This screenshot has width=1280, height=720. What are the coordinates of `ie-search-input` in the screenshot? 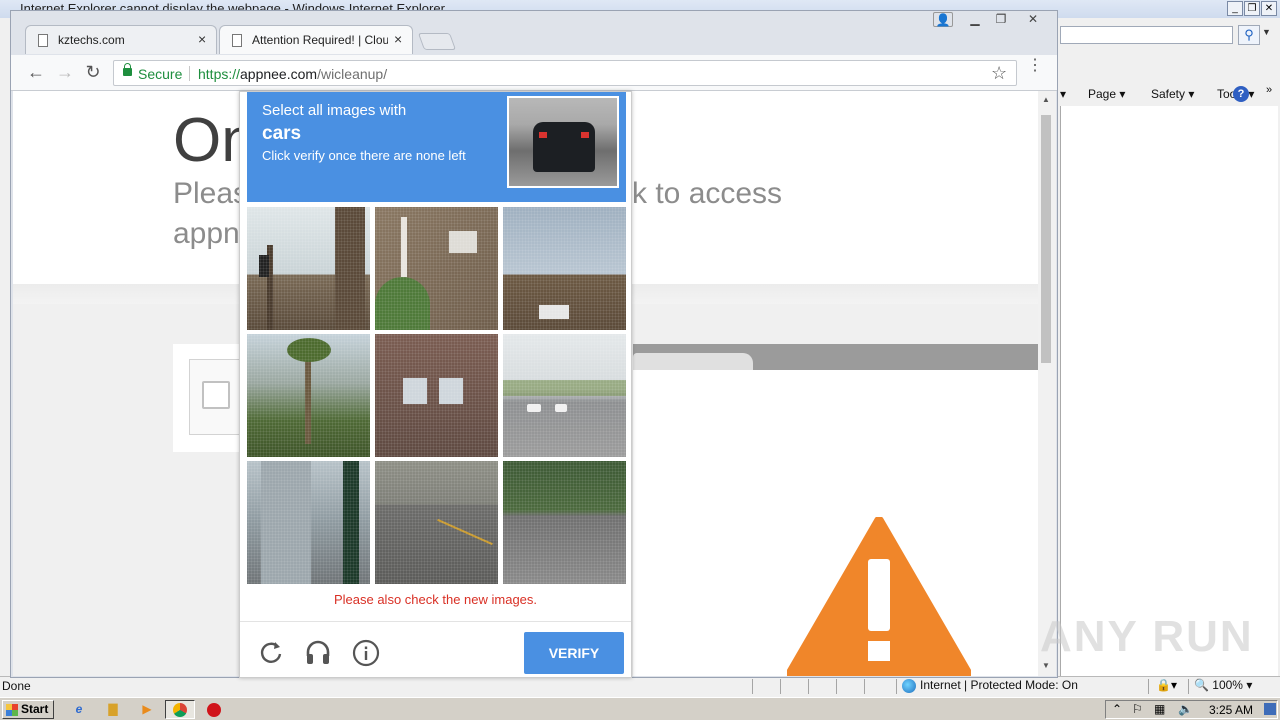 It's located at (1146, 35).